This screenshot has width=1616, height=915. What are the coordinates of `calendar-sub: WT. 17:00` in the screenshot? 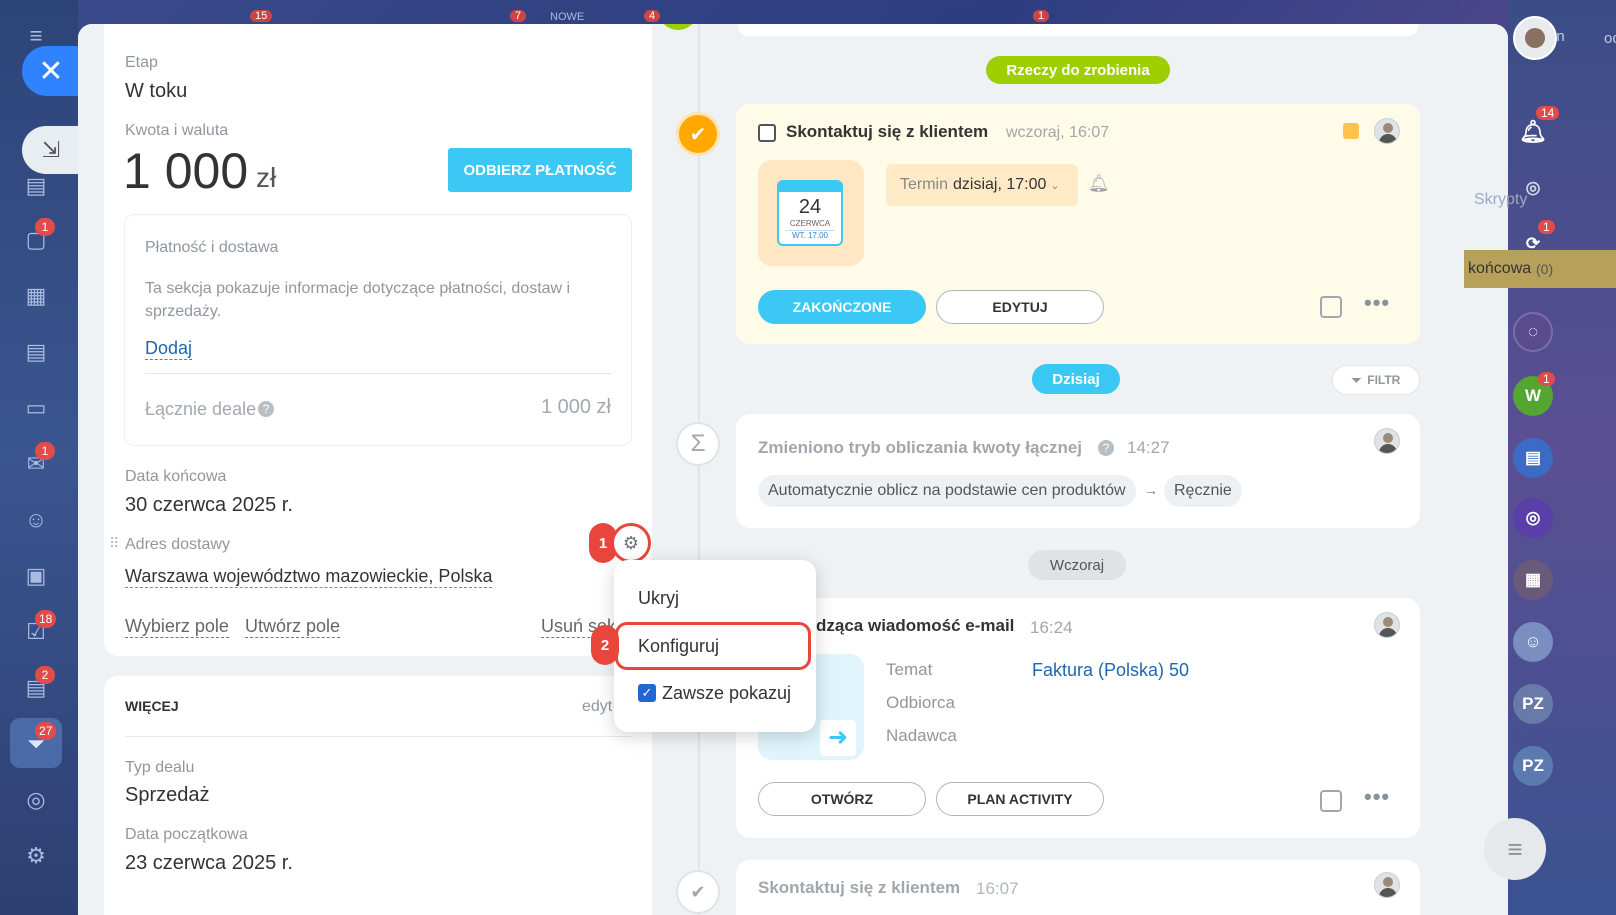 It's located at (810, 235).